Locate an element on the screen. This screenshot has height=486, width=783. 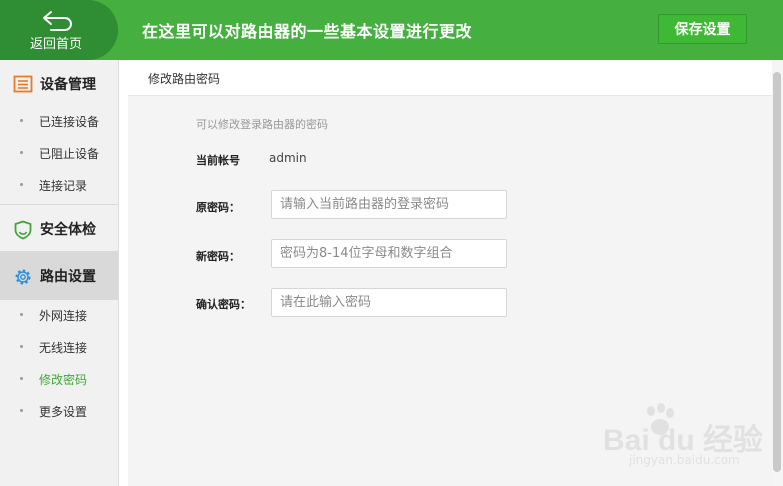
sidebar-item-connection-log: 连接记录 is located at coordinates (59, 185).